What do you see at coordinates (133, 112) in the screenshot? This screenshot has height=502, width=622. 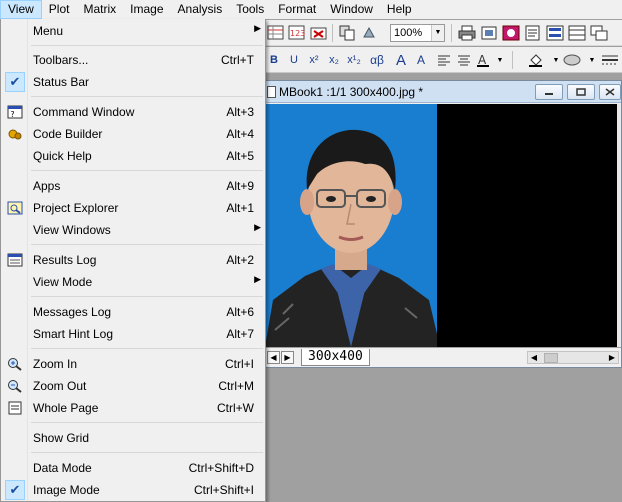 I see `menu-item-command-window: ? Command Window Alt+3` at bounding box center [133, 112].